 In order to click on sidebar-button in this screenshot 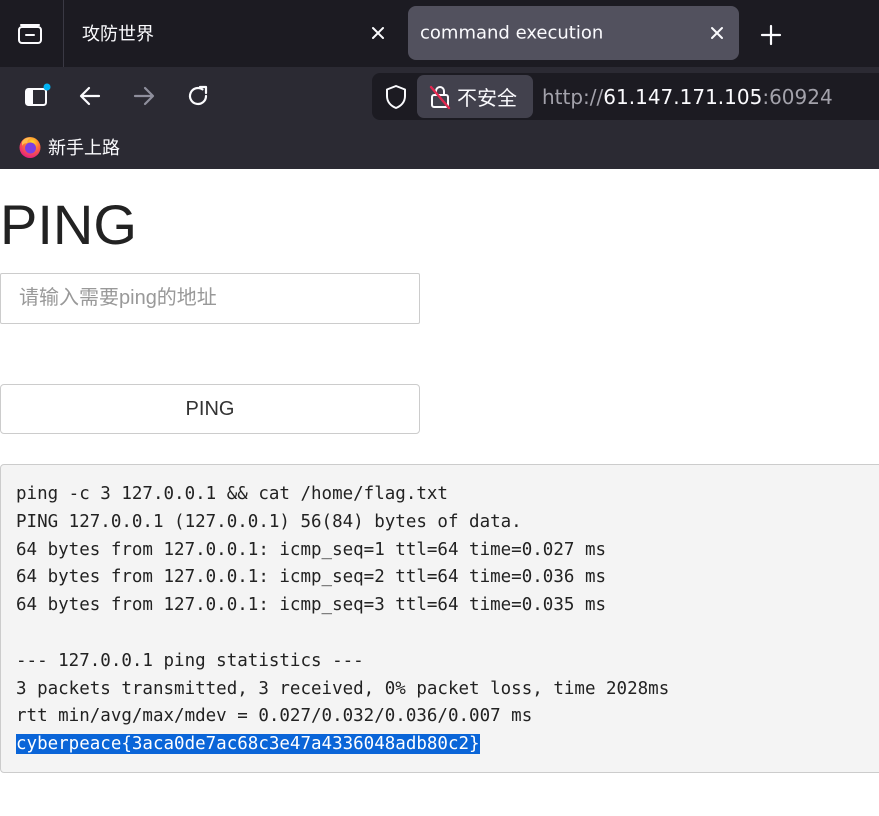, I will do `click(37, 96)`.